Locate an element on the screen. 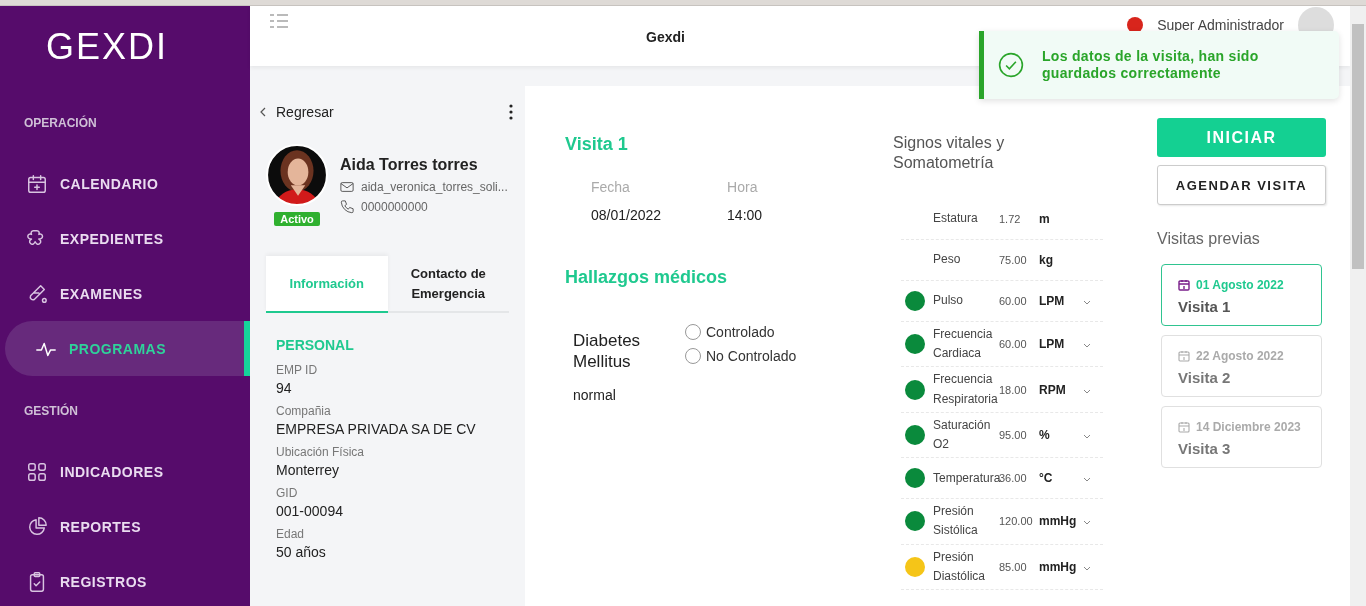 The image size is (1366, 606). note-text: normal is located at coordinates (595, 394).